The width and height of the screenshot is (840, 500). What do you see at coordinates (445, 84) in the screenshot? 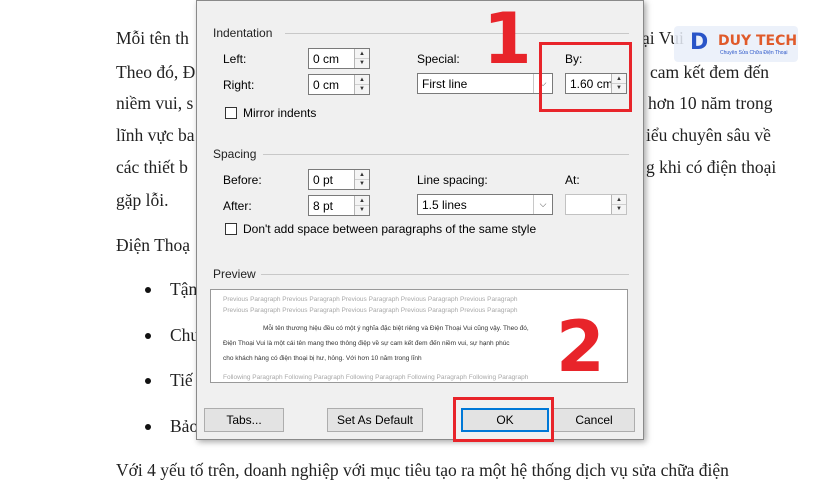
I see `special-value: First line` at bounding box center [445, 84].